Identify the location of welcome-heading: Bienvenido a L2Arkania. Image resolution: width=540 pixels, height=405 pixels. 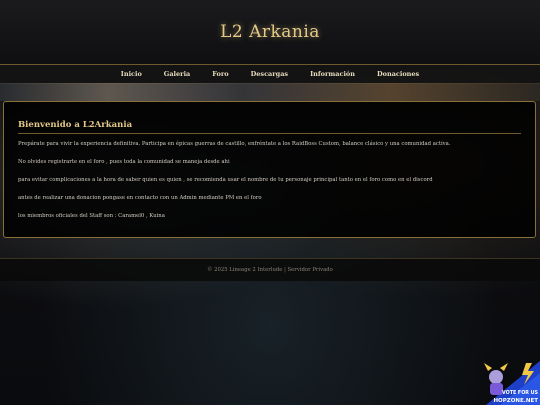
(269, 127).